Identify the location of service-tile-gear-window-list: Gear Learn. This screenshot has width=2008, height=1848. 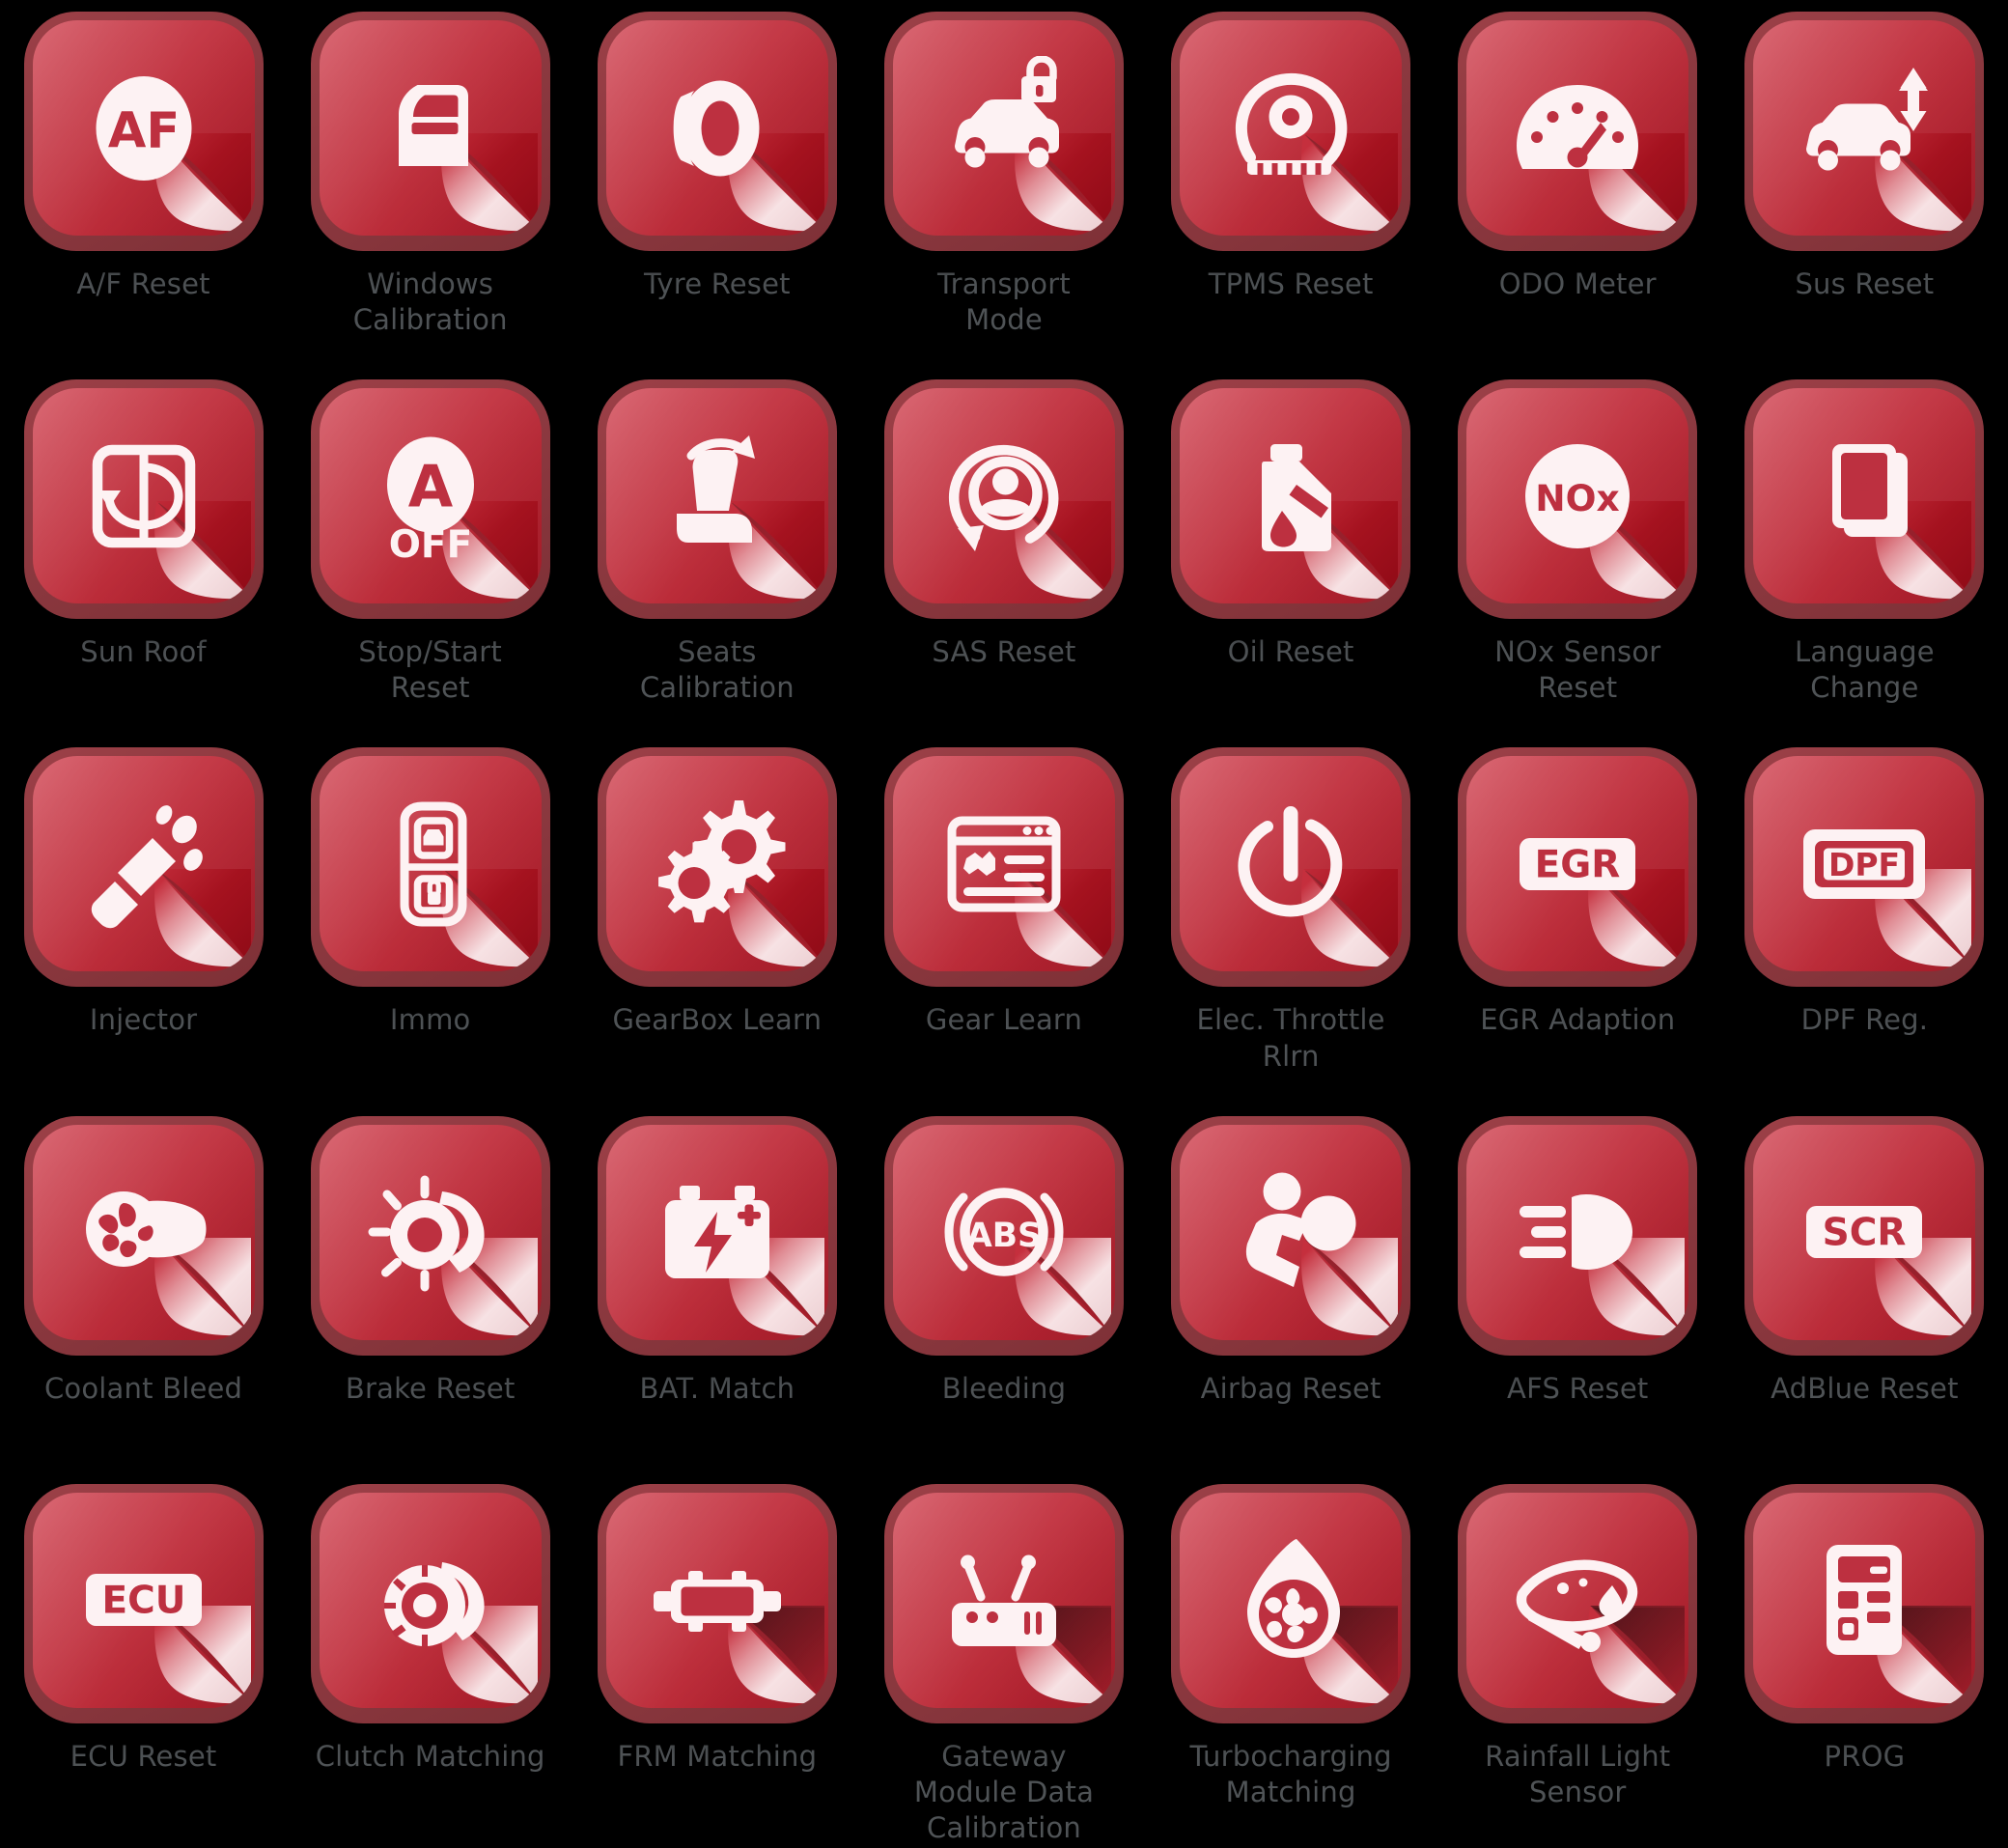
(1003, 927).